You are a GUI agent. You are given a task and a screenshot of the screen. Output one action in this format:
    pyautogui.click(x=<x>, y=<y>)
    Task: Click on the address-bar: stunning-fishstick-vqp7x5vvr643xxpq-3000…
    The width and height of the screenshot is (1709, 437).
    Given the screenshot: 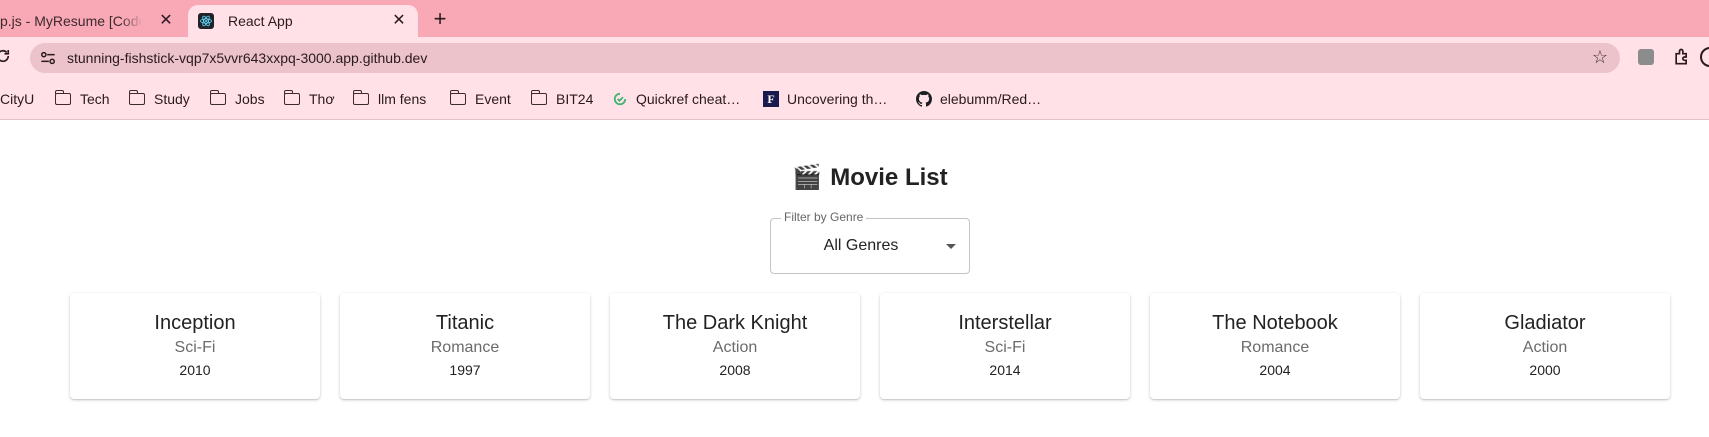 What is the action you would take?
    pyautogui.click(x=825, y=58)
    